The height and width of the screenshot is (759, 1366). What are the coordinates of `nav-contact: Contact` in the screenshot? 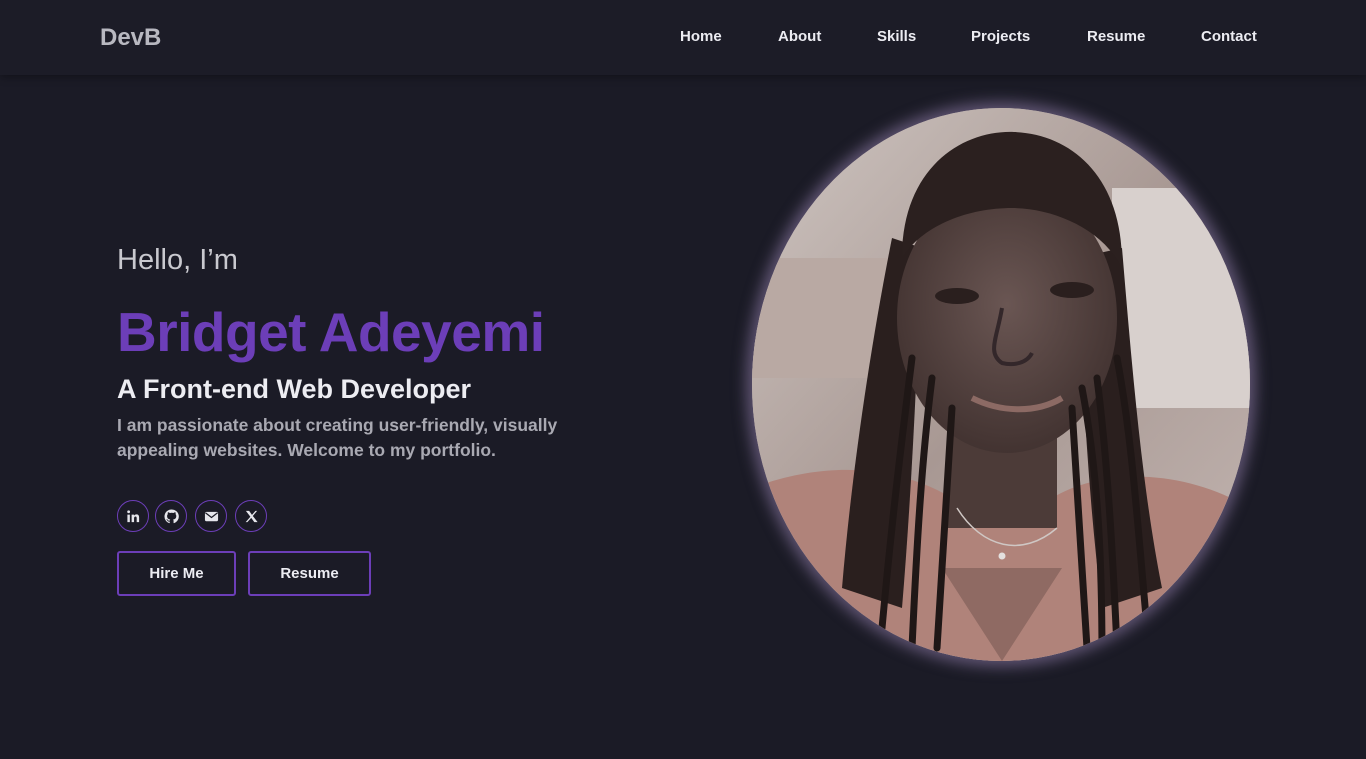 It's located at (1229, 36).